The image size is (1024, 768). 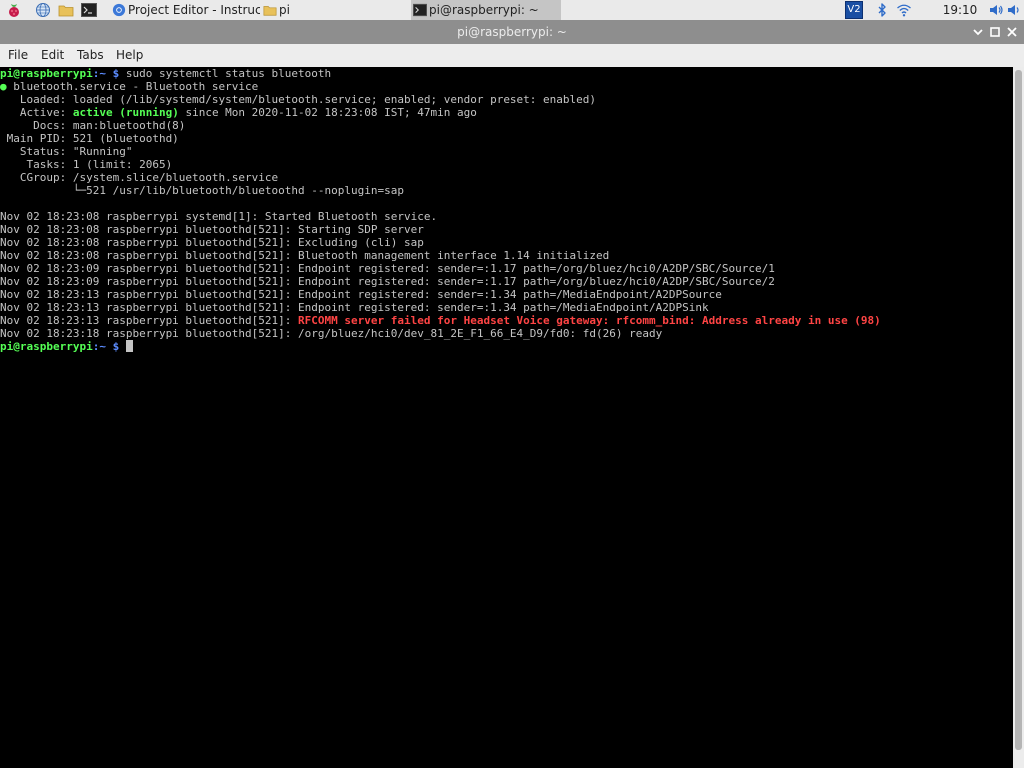 What do you see at coordinates (86, 164) in the screenshot?
I see `tasks-line: Tasks: 1 (limit: 2065)` at bounding box center [86, 164].